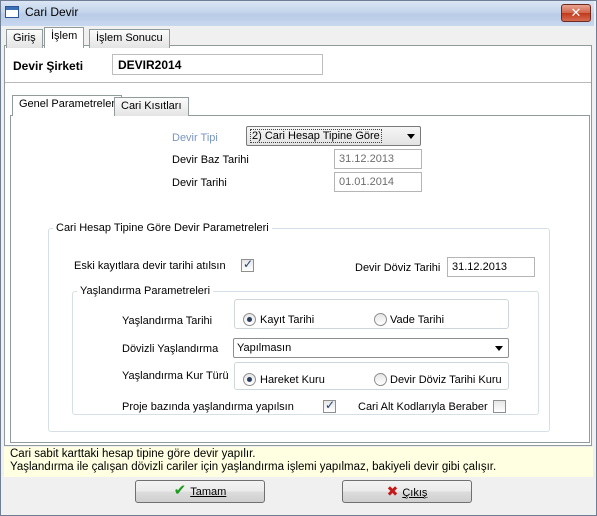  I want to click on title-bar, so click(297, 13).